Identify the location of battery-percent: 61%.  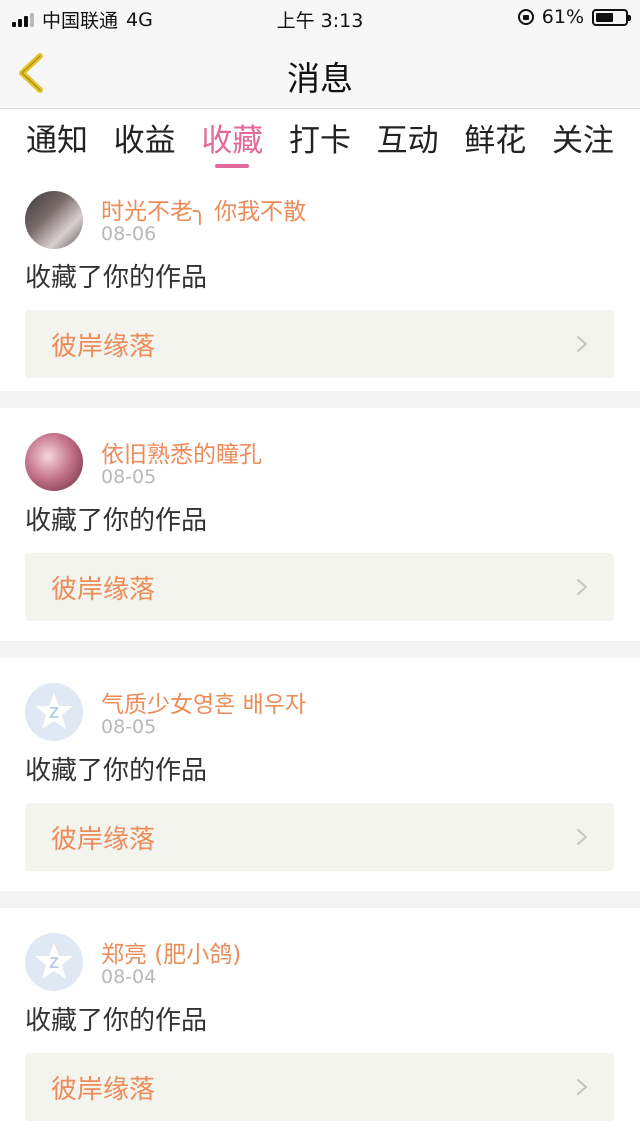
(562, 17).